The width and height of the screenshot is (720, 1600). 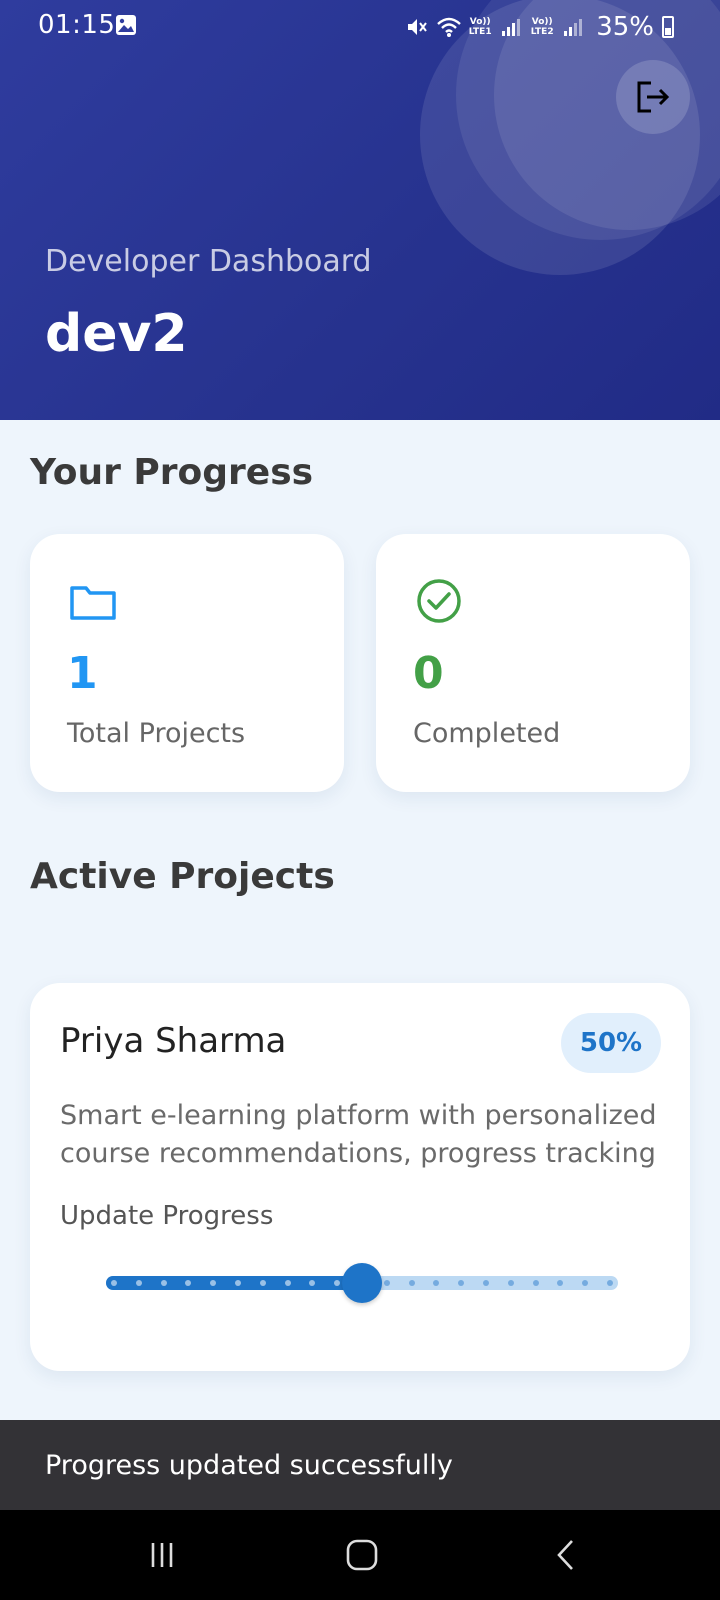 What do you see at coordinates (182, 876) in the screenshot?
I see `active-projects-title: Active Projects` at bounding box center [182, 876].